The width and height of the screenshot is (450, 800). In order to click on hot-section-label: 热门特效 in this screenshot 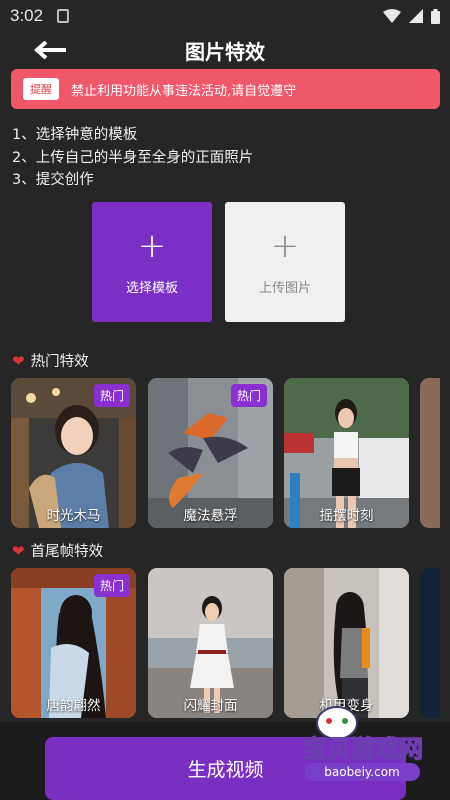, I will do `click(59, 362)`.